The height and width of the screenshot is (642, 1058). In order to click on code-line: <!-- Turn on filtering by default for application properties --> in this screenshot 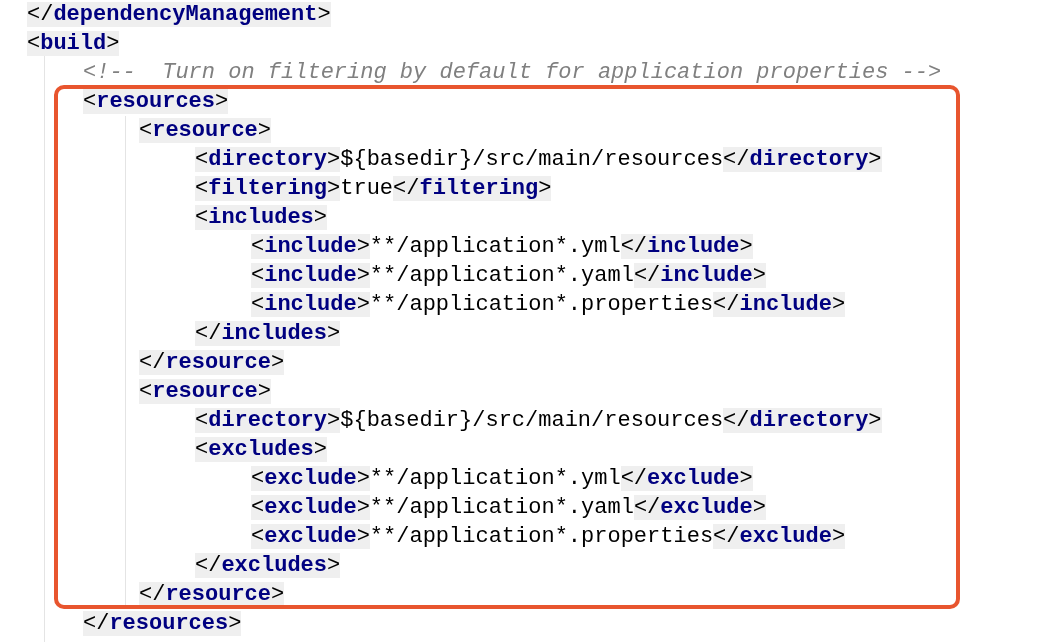, I will do `click(512, 73)`.